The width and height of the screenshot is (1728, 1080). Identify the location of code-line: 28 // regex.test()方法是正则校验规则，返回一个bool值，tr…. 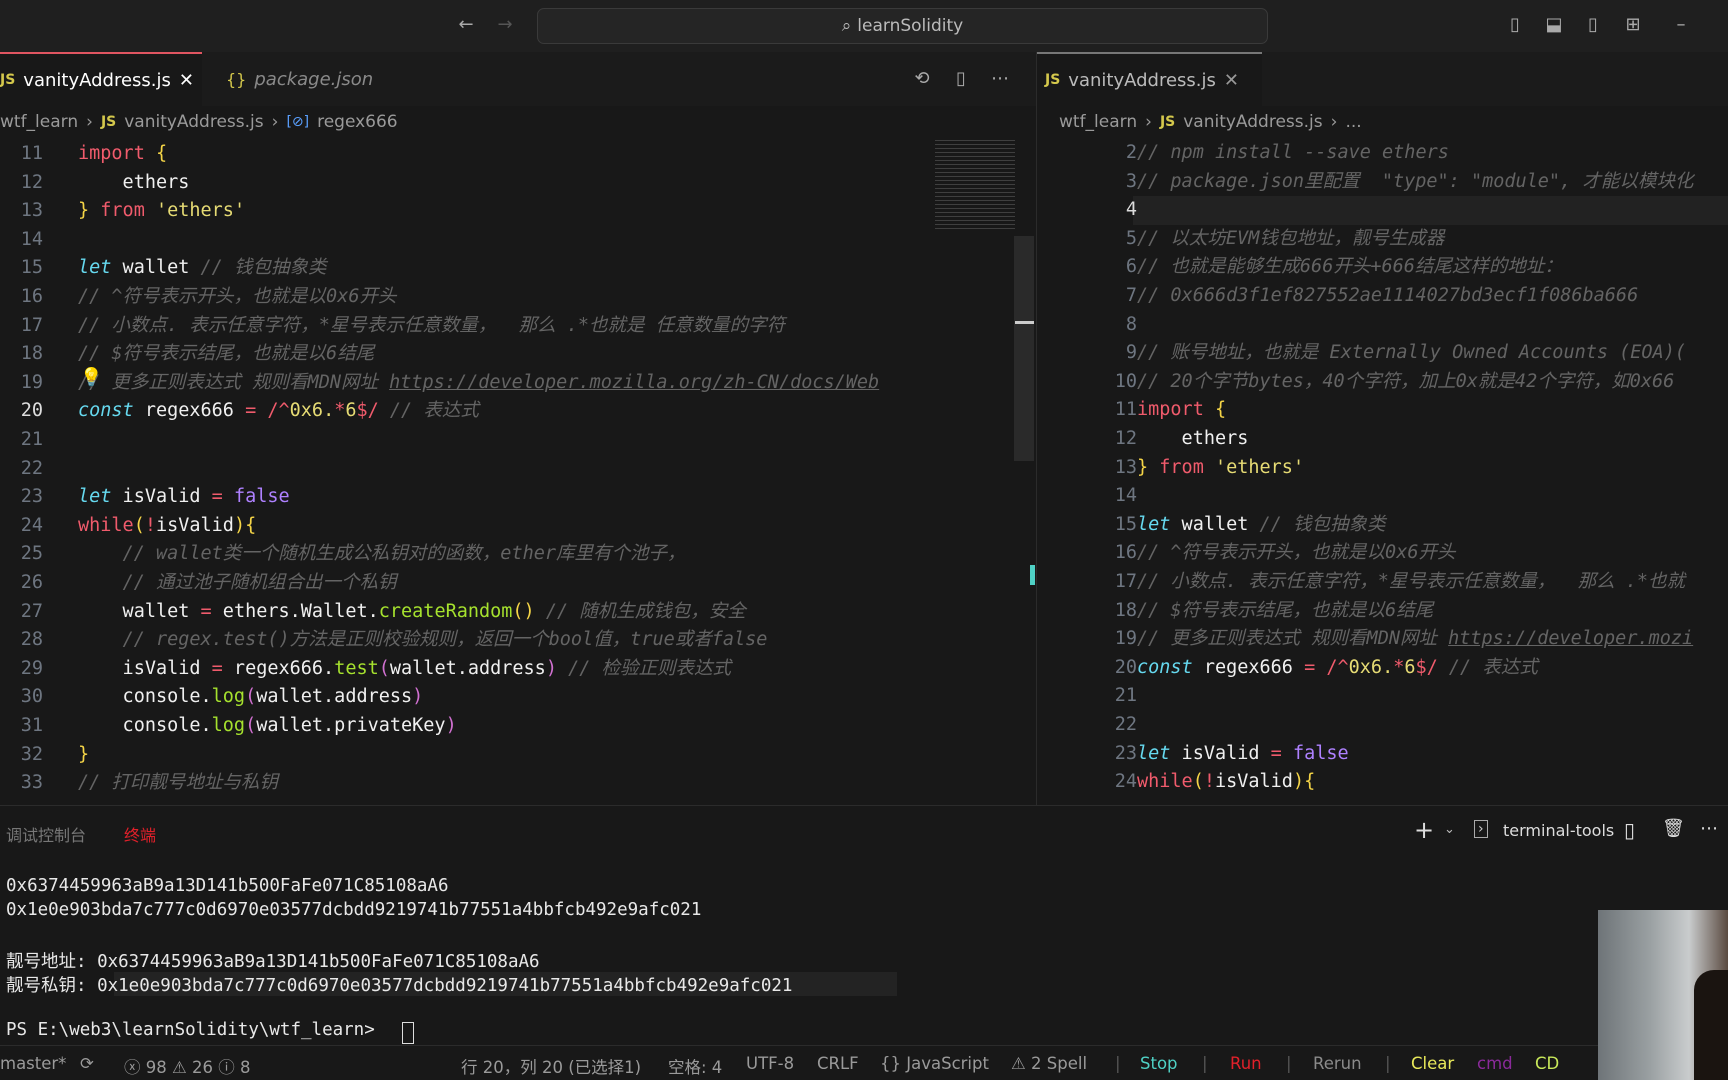
(465, 640).